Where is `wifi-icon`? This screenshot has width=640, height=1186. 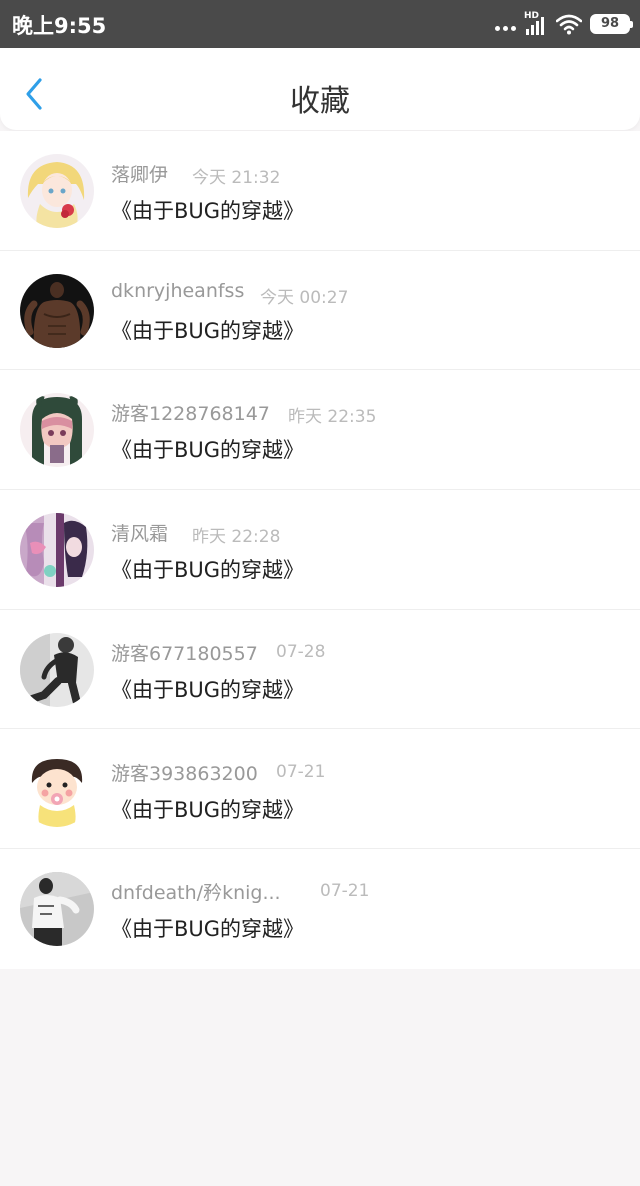
wifi-icon is located at coordinates (569, 24).